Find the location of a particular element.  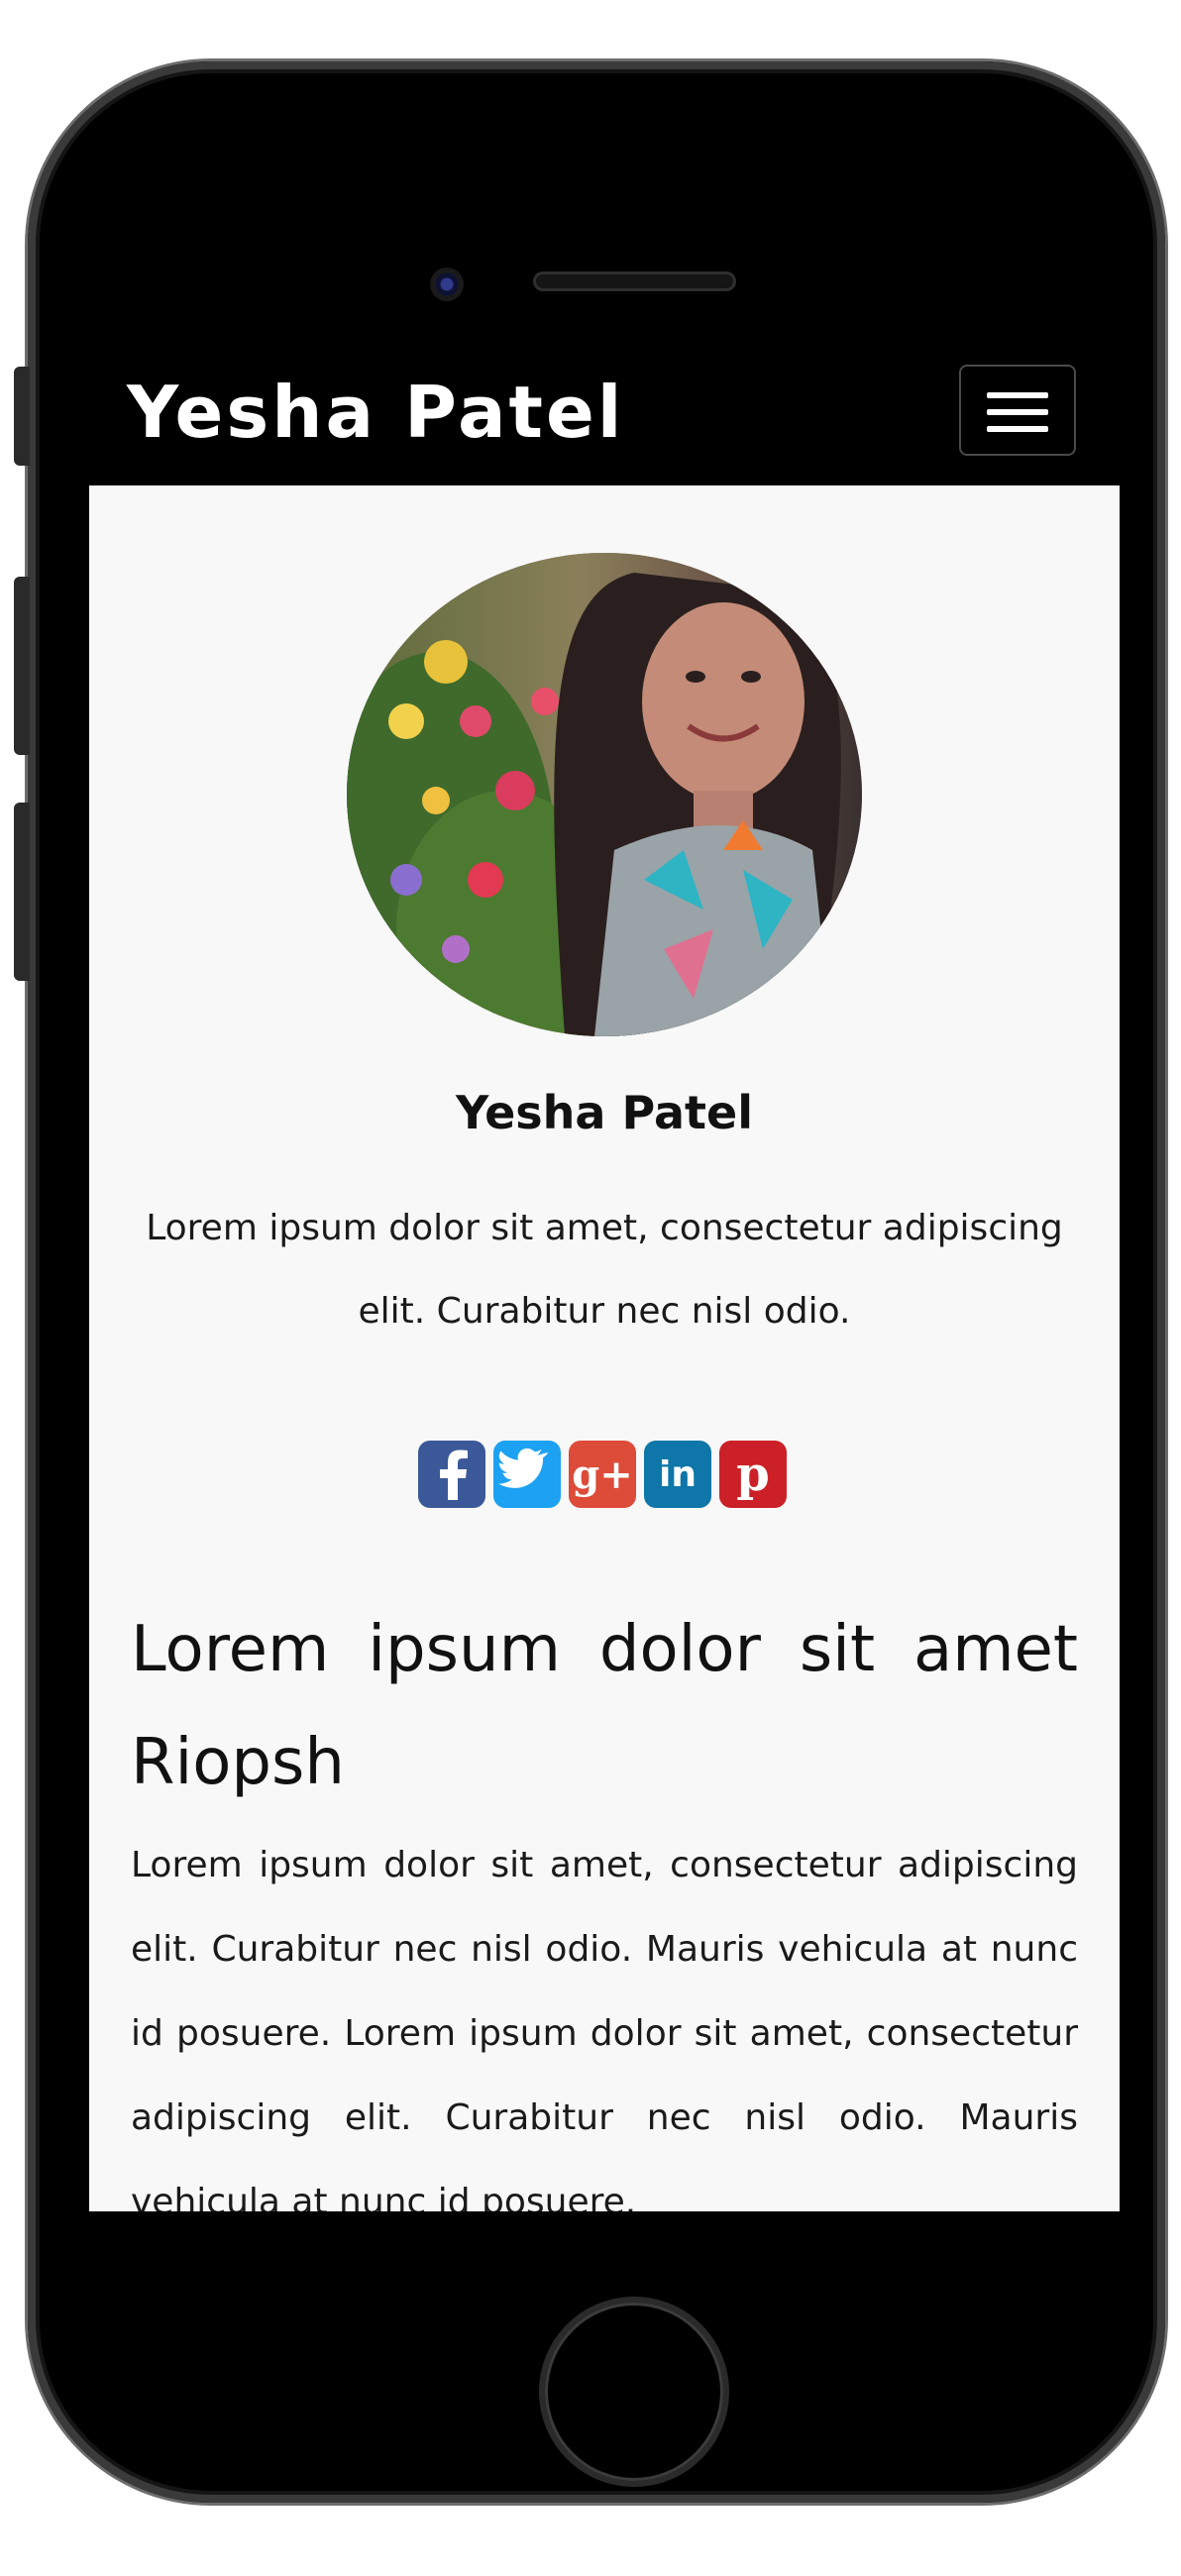

home-button is located at coordinates (634, 2392).